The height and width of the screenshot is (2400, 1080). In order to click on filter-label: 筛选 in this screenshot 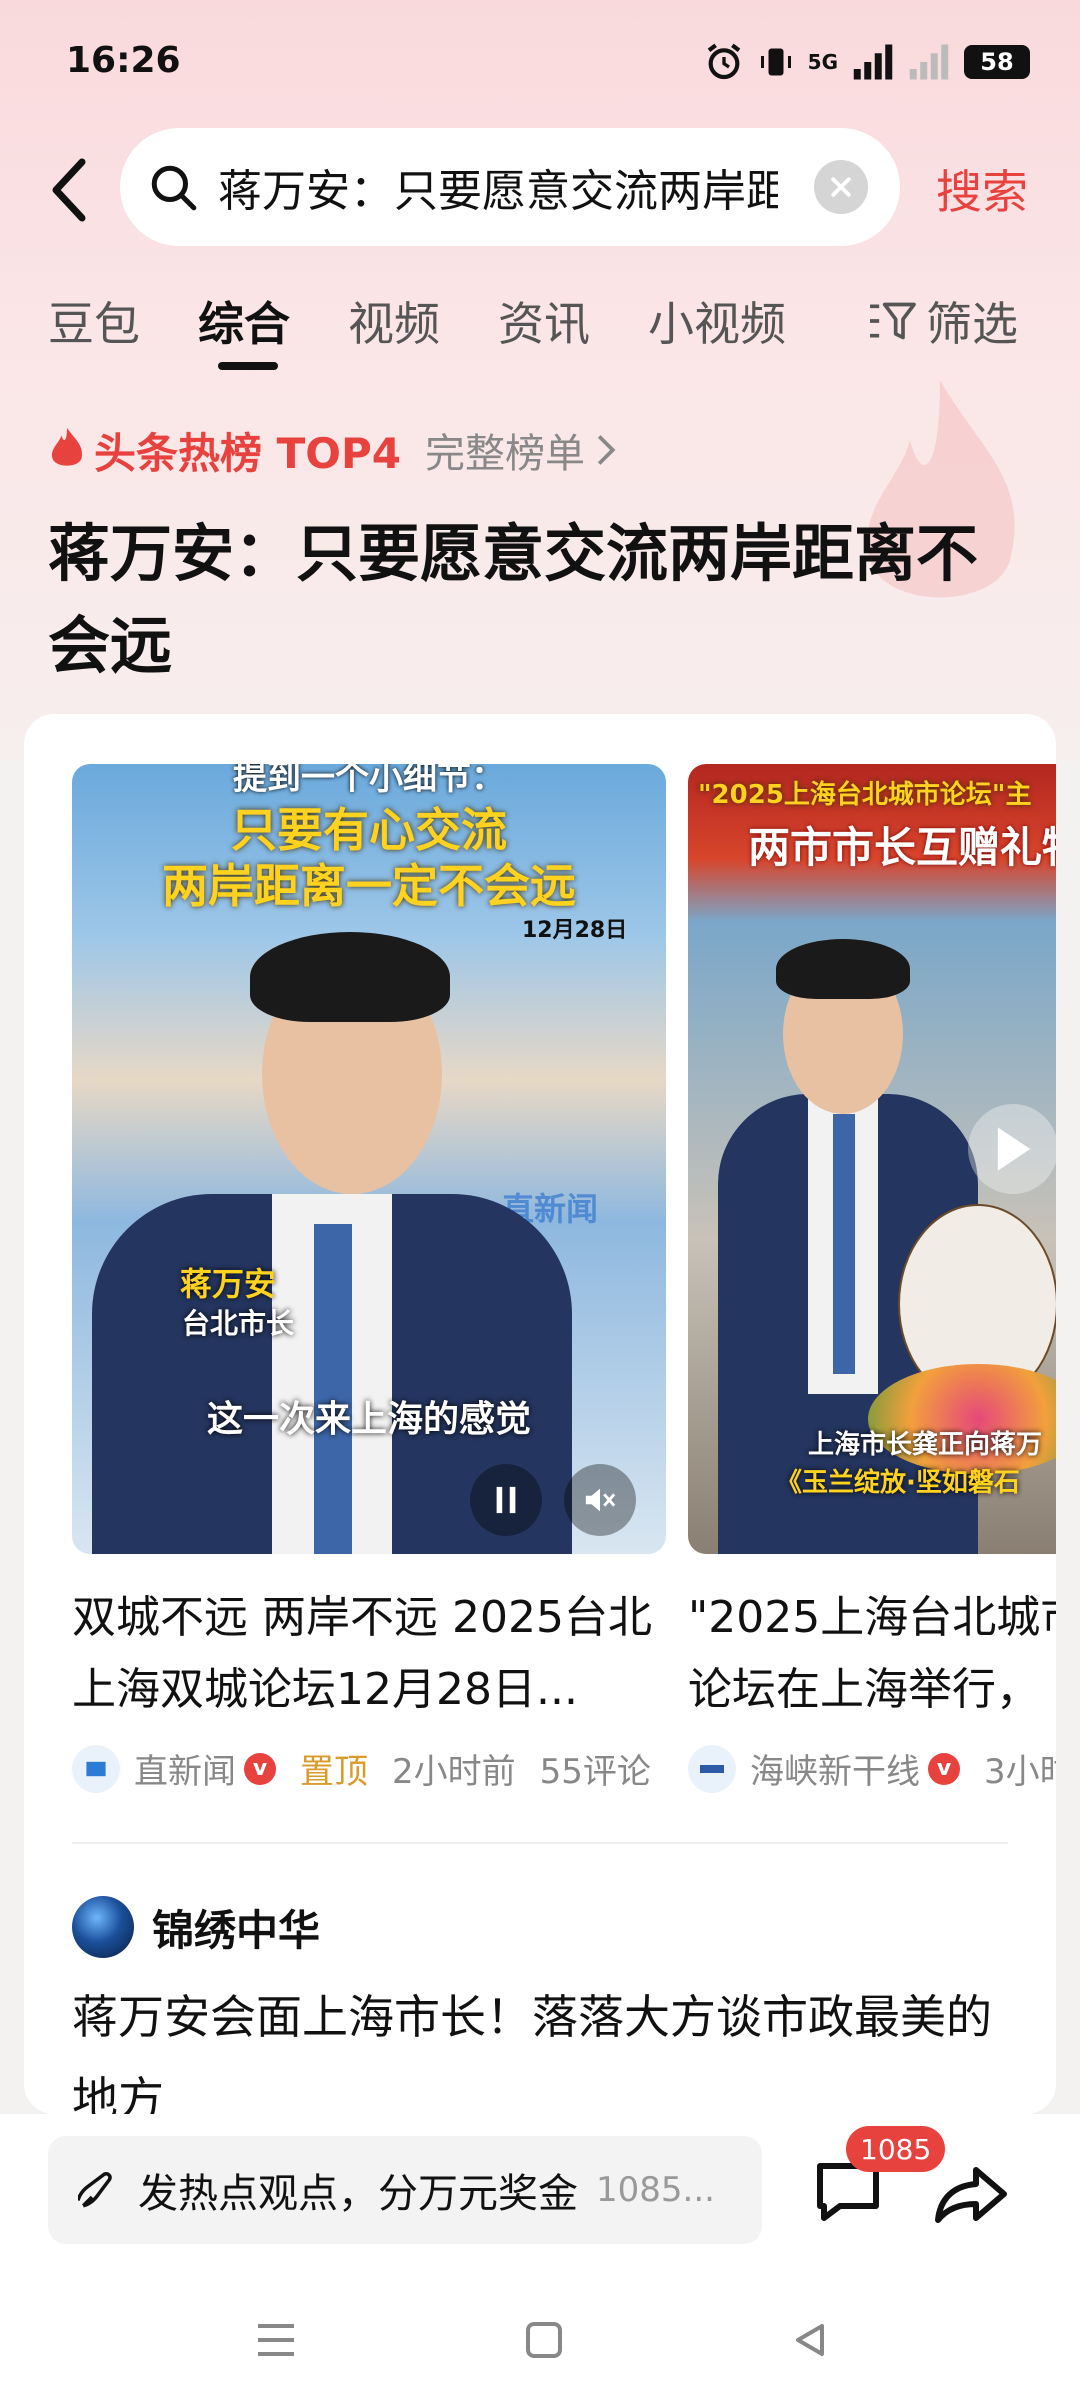, I will do `click(972, 324)`.